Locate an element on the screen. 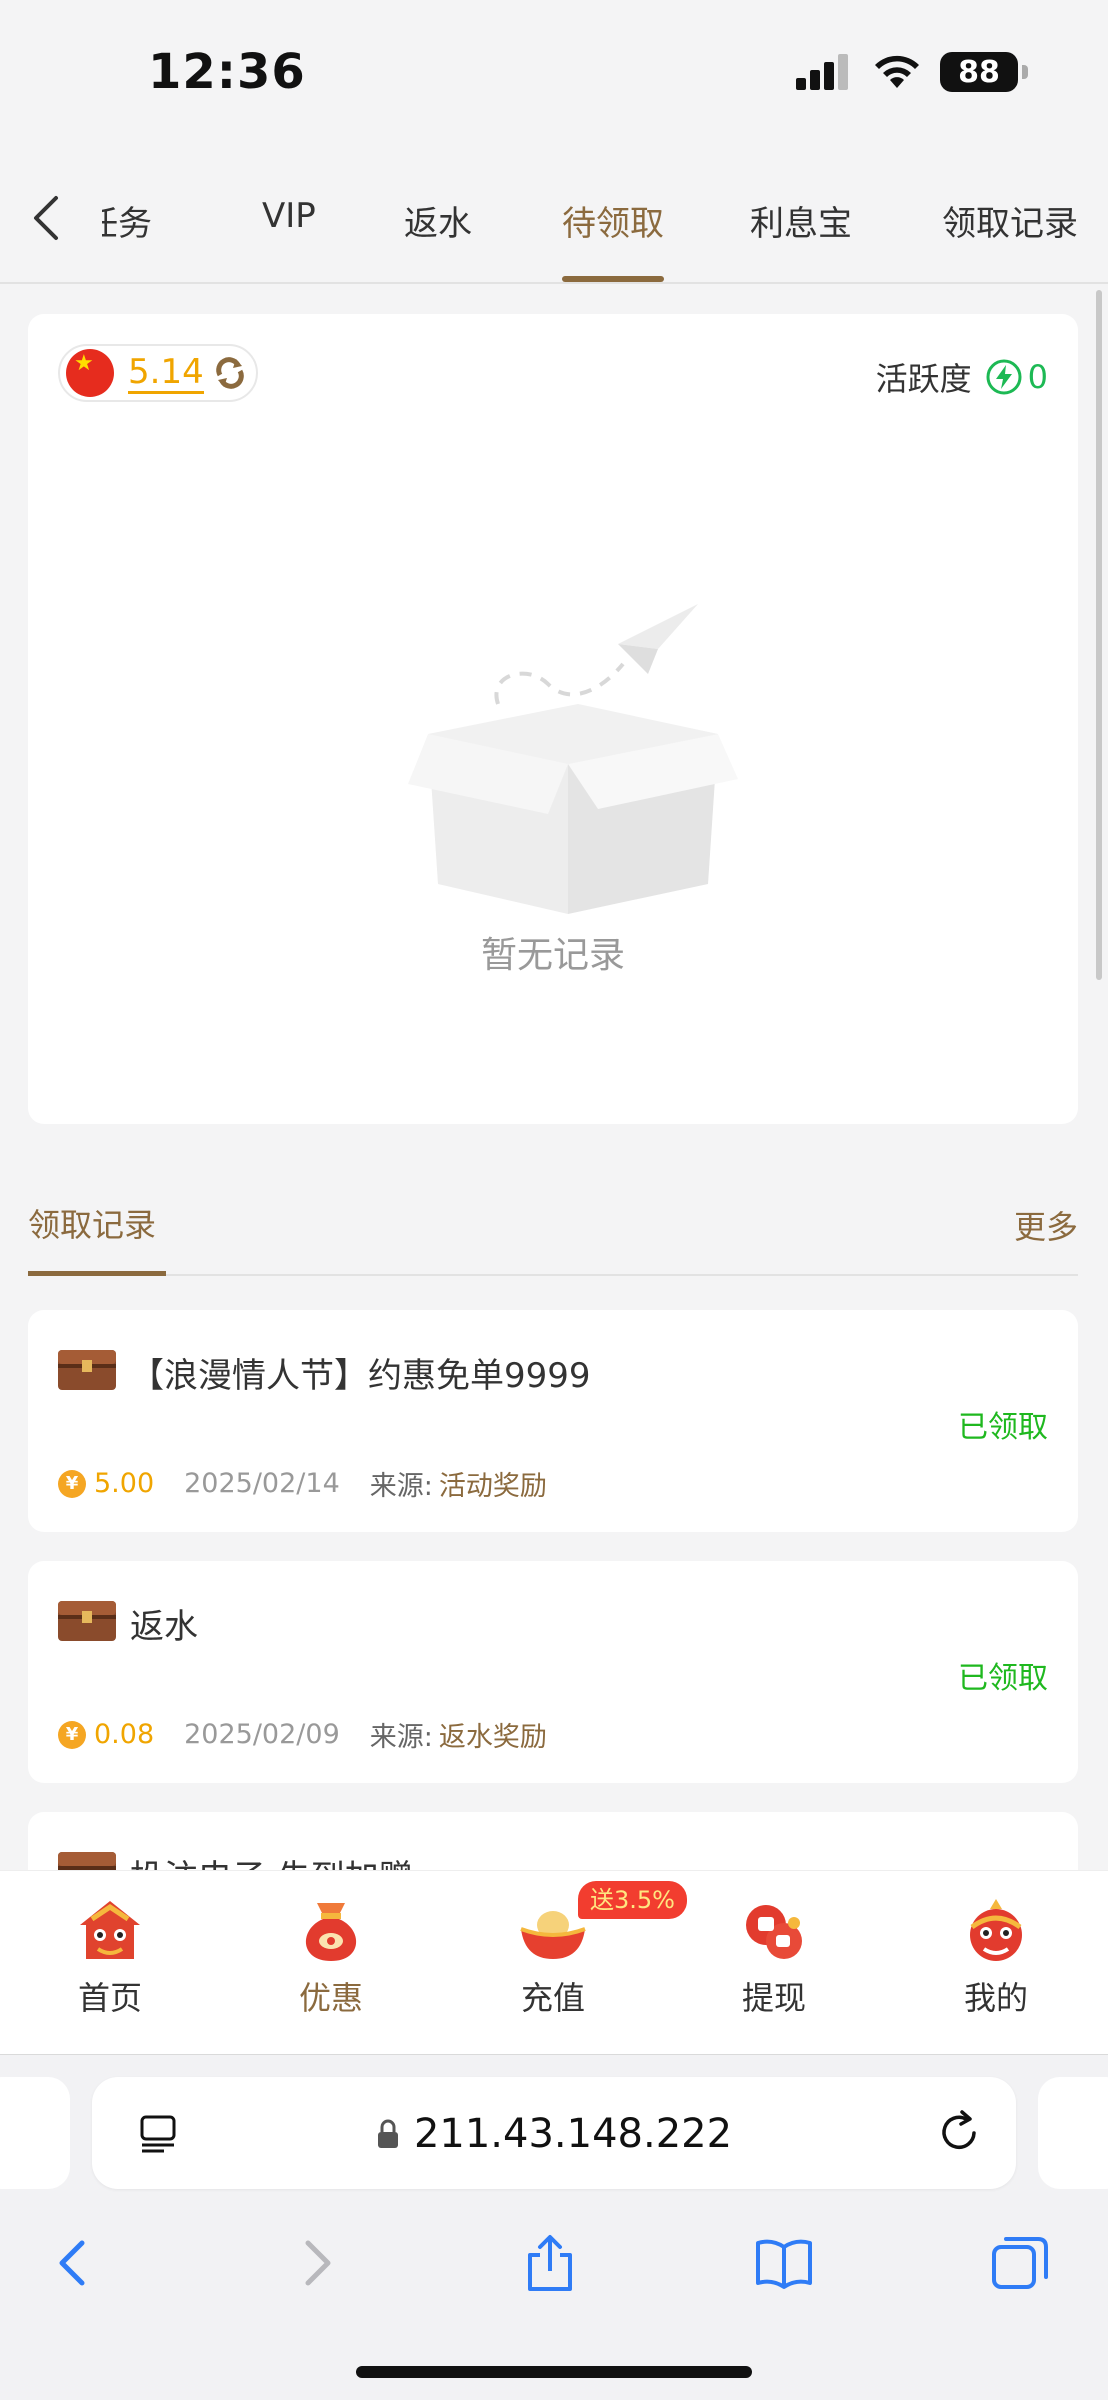 The width and height of the screenshot is (1108, 2400). record-meta: ¥ 5.00 2025/02/14 来源: 活动奖励 is located at coordinates (302, 1483).